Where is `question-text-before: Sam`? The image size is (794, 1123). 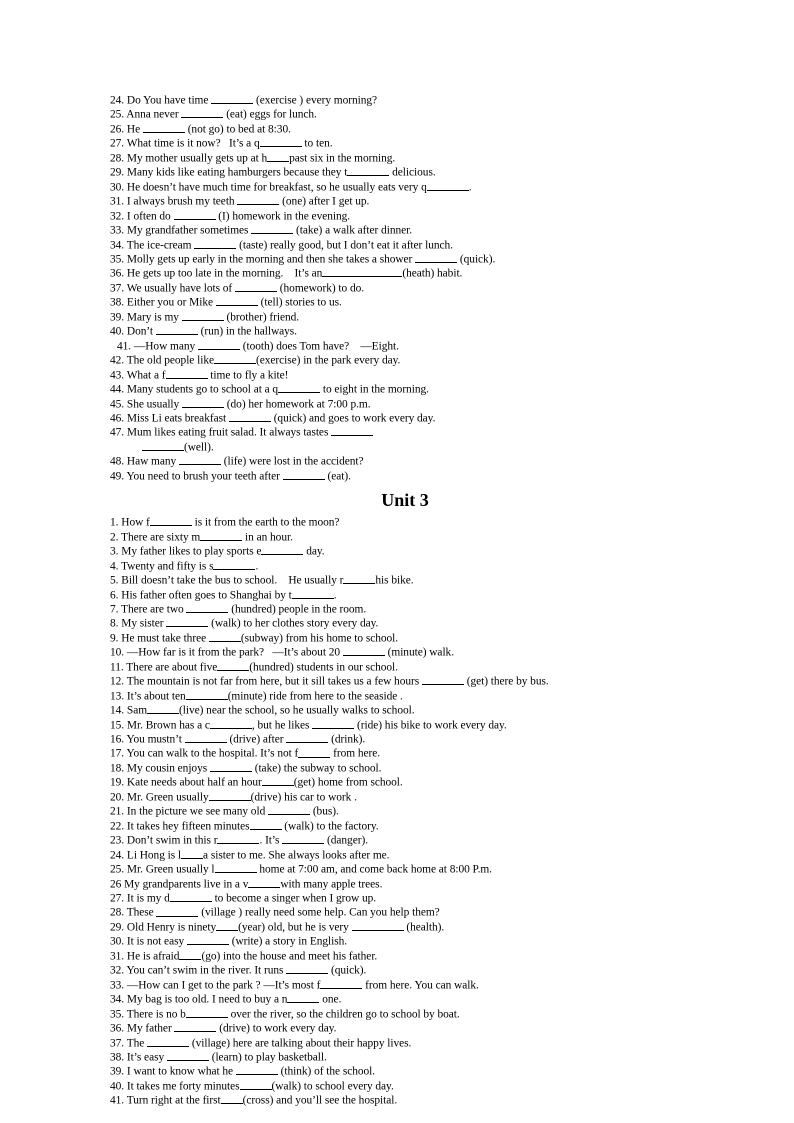 question-text-before: Sam is located at coordinates (137, 710).